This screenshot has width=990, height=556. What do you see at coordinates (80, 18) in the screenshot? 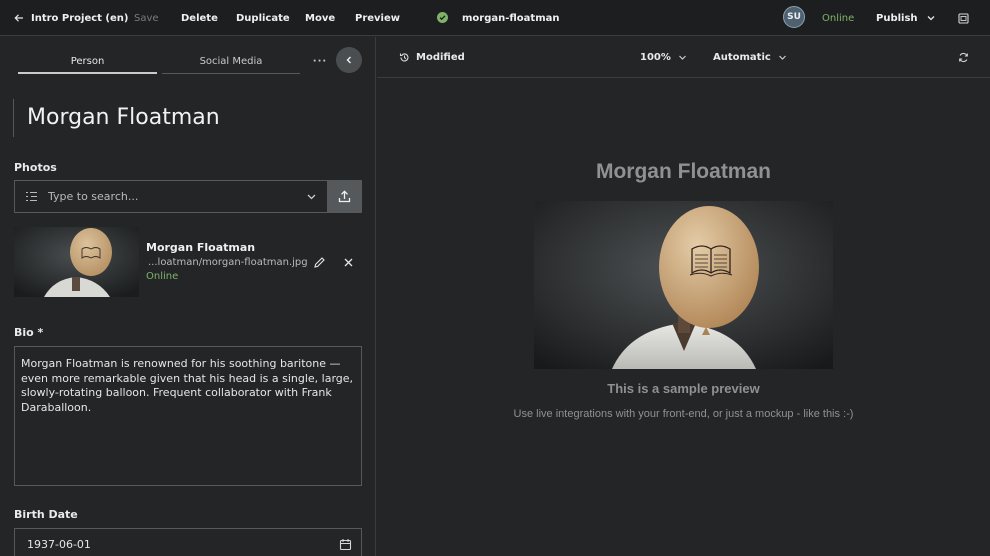
I see `project-name: Intro Project (en)` at bounding box center [80, 18].